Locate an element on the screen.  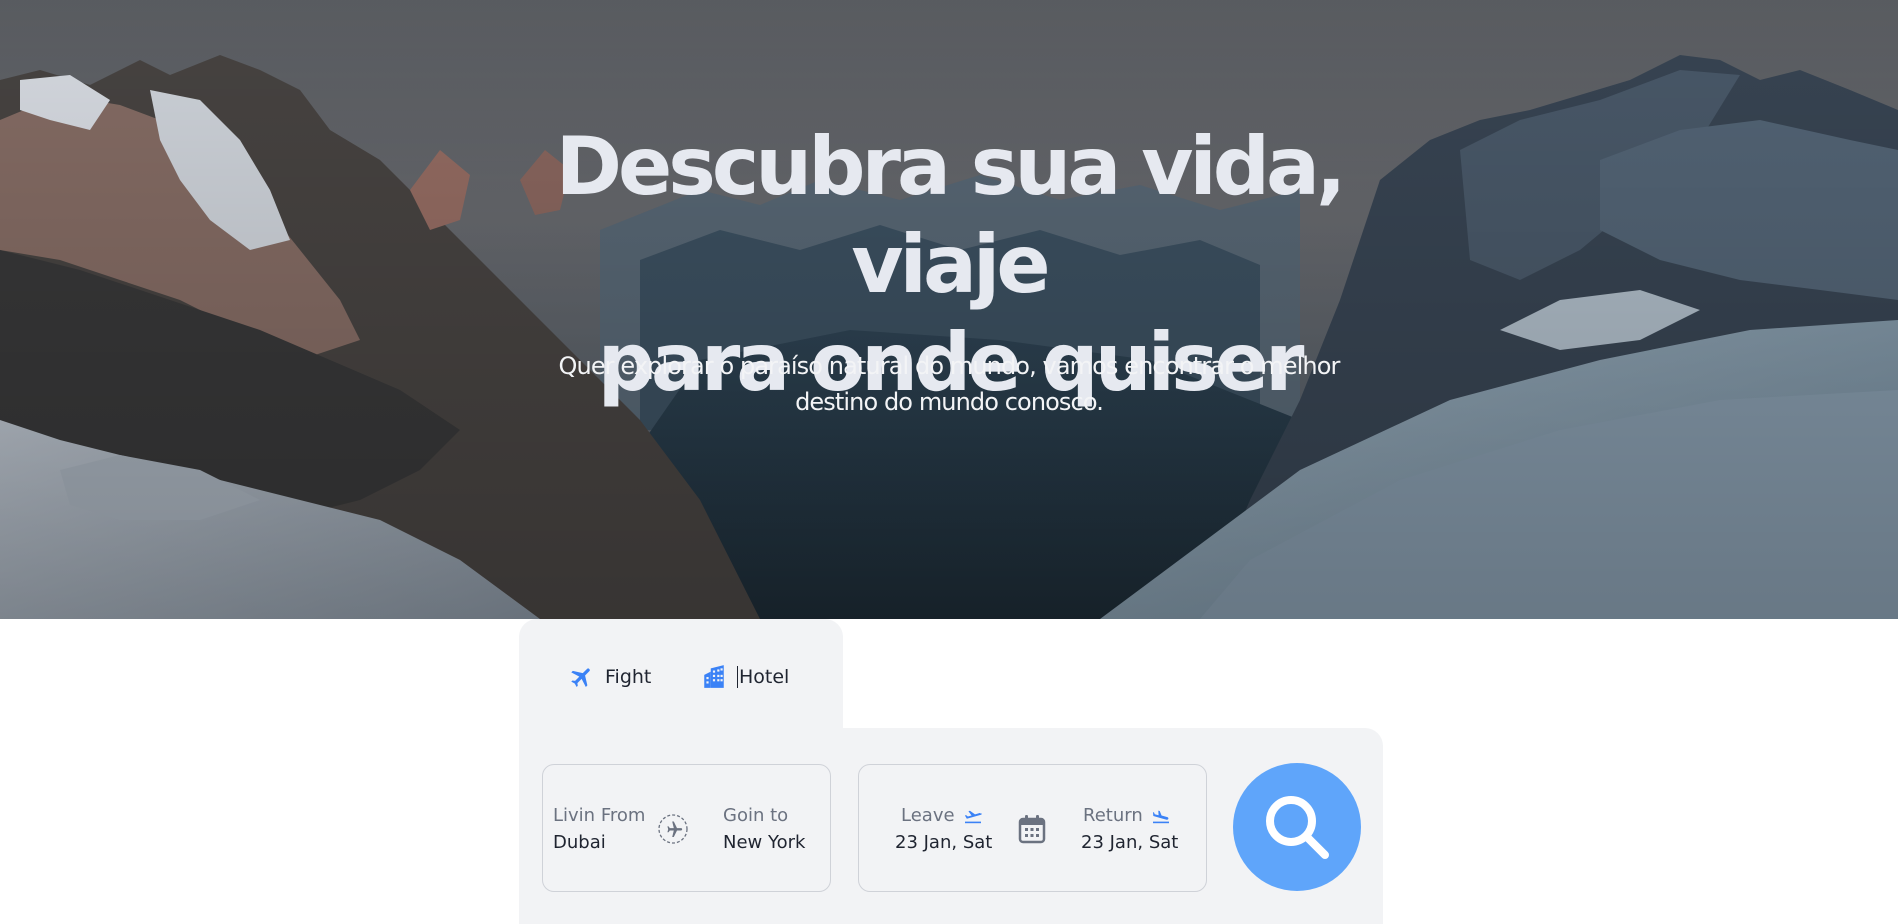
plane-icon is located at coordinates (580, 677).